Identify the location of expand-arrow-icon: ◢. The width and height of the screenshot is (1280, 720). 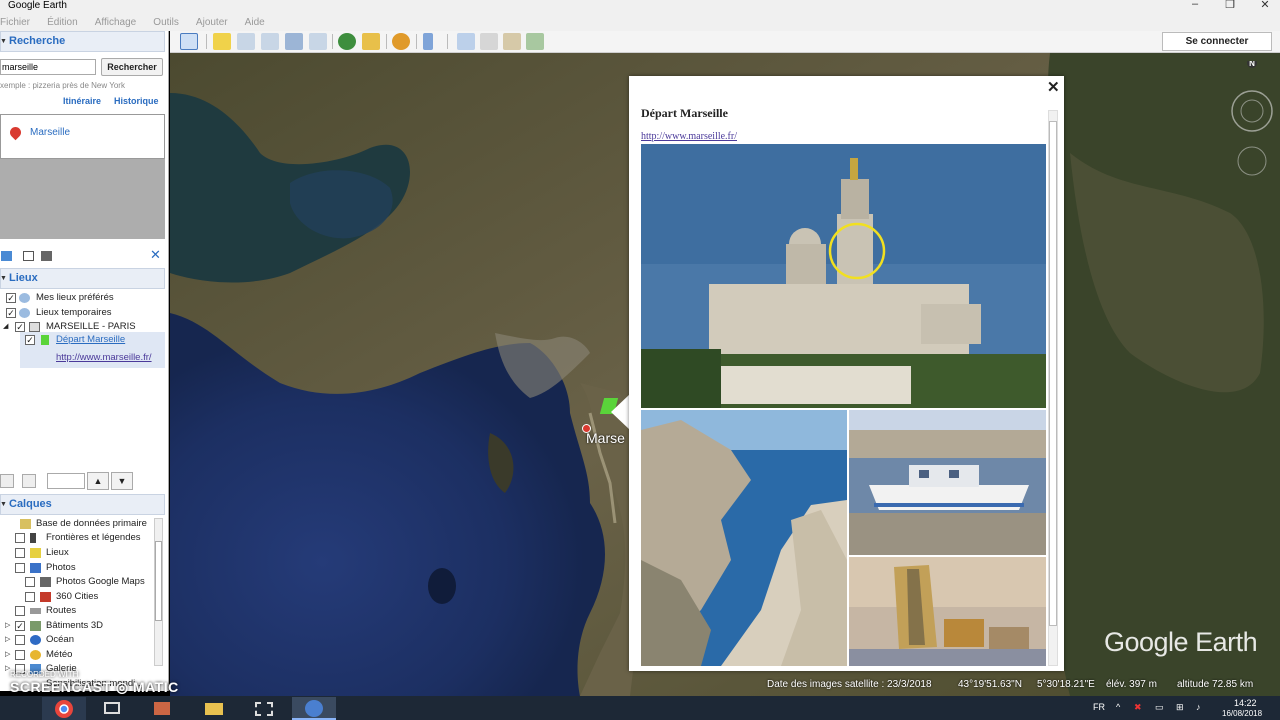
(5, 326).